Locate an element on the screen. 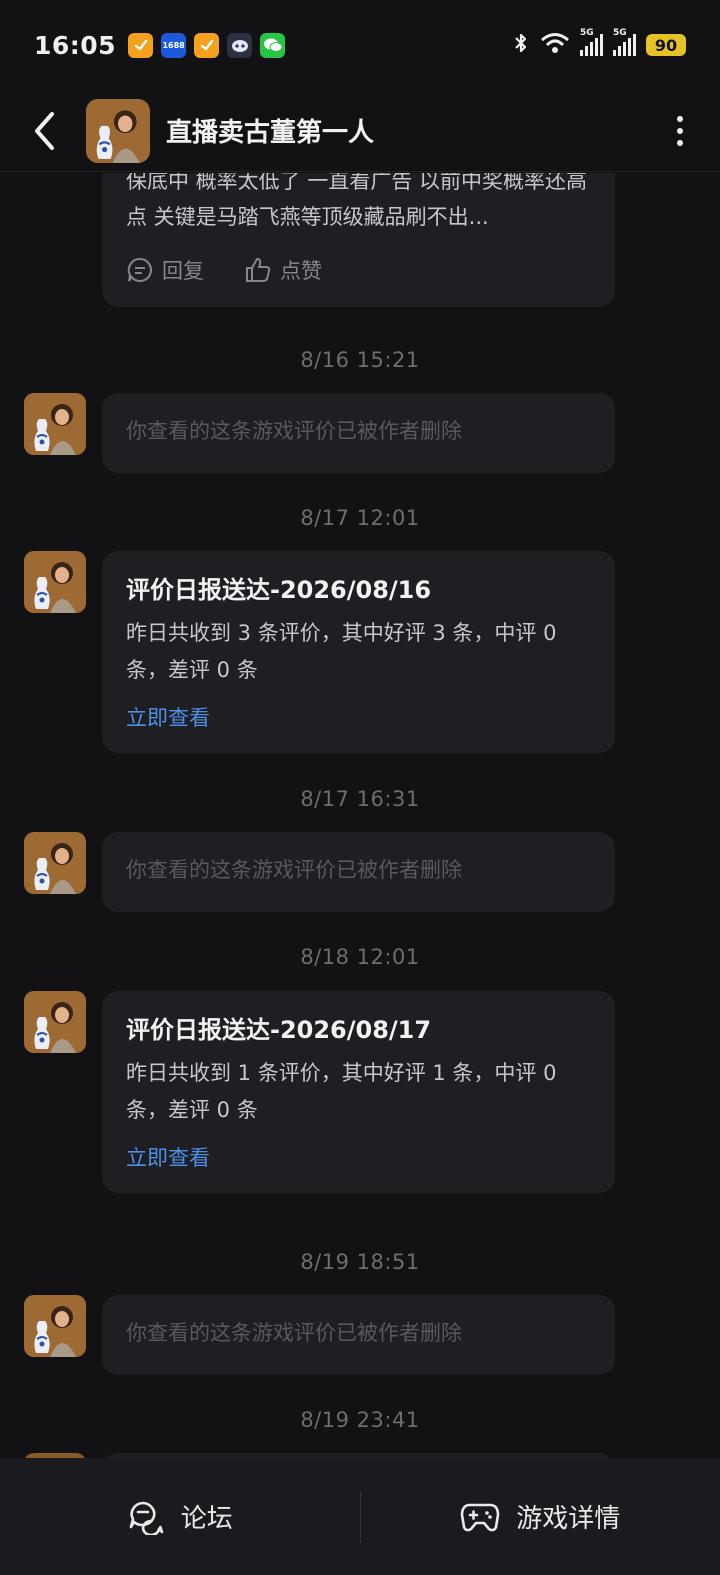  like-button: 点赞 is located at coordinates (283, 270).